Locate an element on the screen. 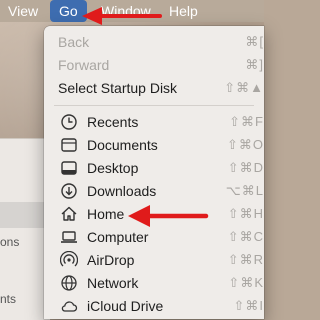 The width and height of the screenshot is (320, 320). shortcut-label: ⇧⌘R is located at coordinates (245, 259).